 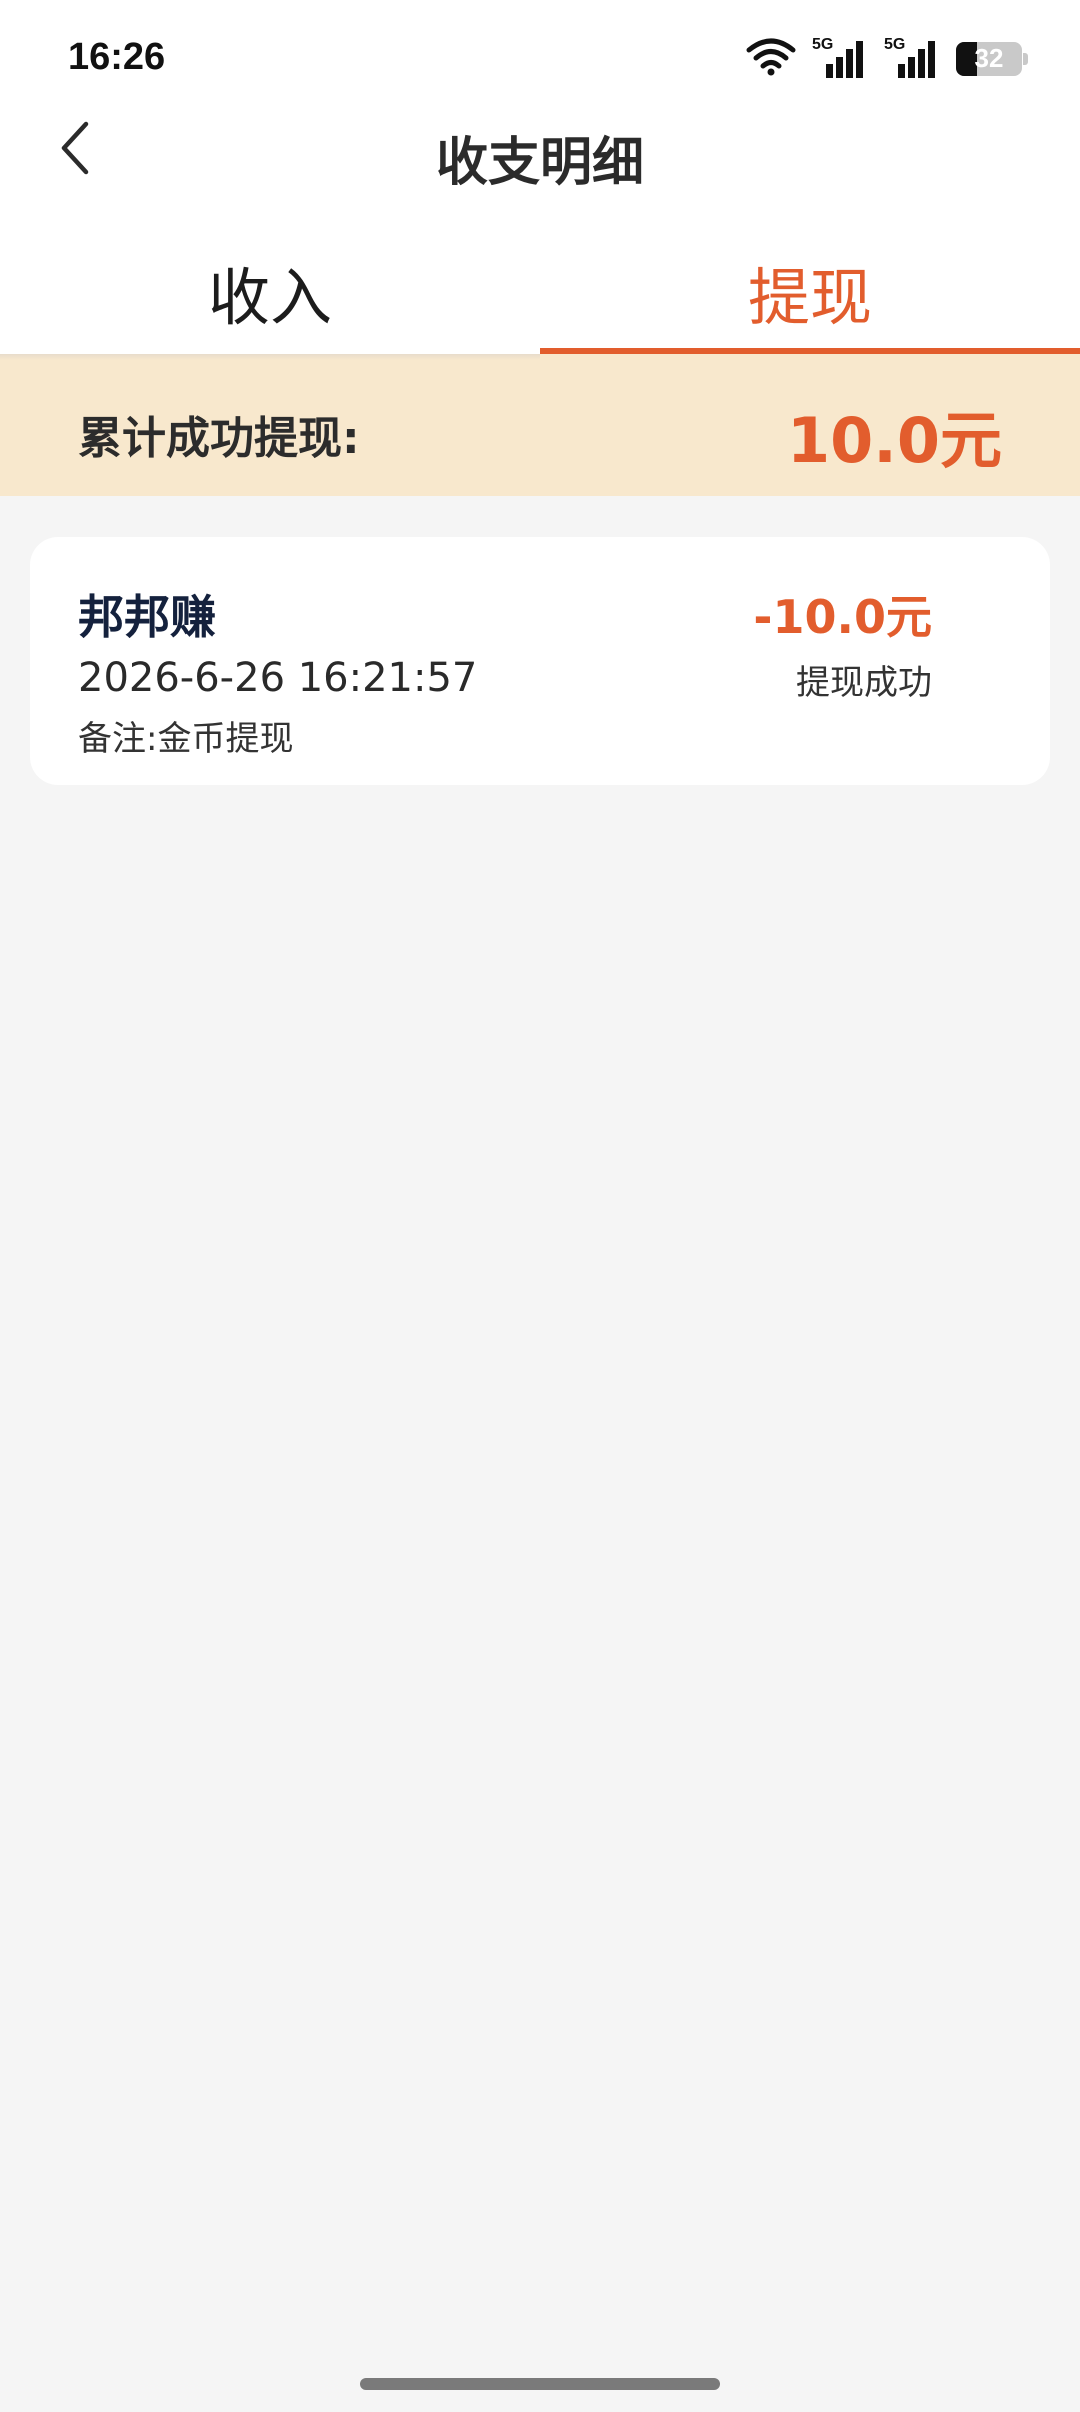 I want to click on summary-amount: 10.0元, so click(x=894, y=440).